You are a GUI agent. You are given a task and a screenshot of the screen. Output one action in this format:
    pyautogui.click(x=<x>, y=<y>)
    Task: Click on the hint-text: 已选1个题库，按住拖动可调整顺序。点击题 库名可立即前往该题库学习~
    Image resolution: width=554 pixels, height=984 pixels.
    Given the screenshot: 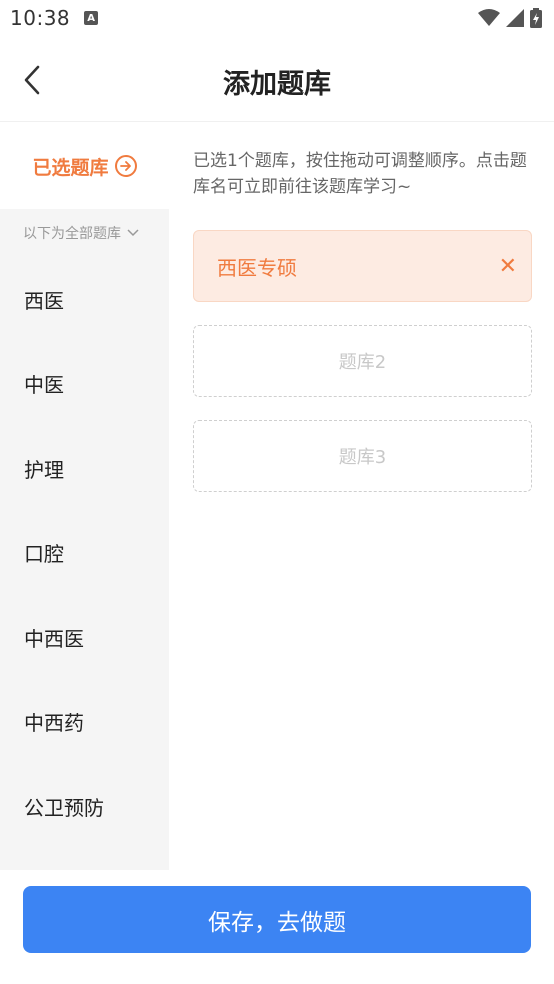 What is the action you would take?
    pyautogui.click(x=373, y=174)
    